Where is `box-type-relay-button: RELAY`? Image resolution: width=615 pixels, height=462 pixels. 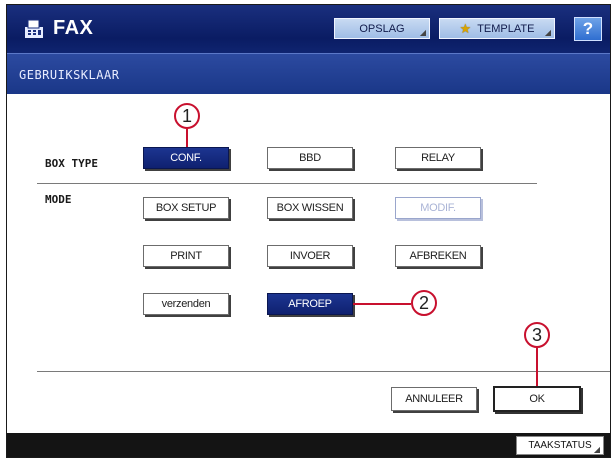 box-type-relay-button: RELAY is located at coordinates (438, 158).